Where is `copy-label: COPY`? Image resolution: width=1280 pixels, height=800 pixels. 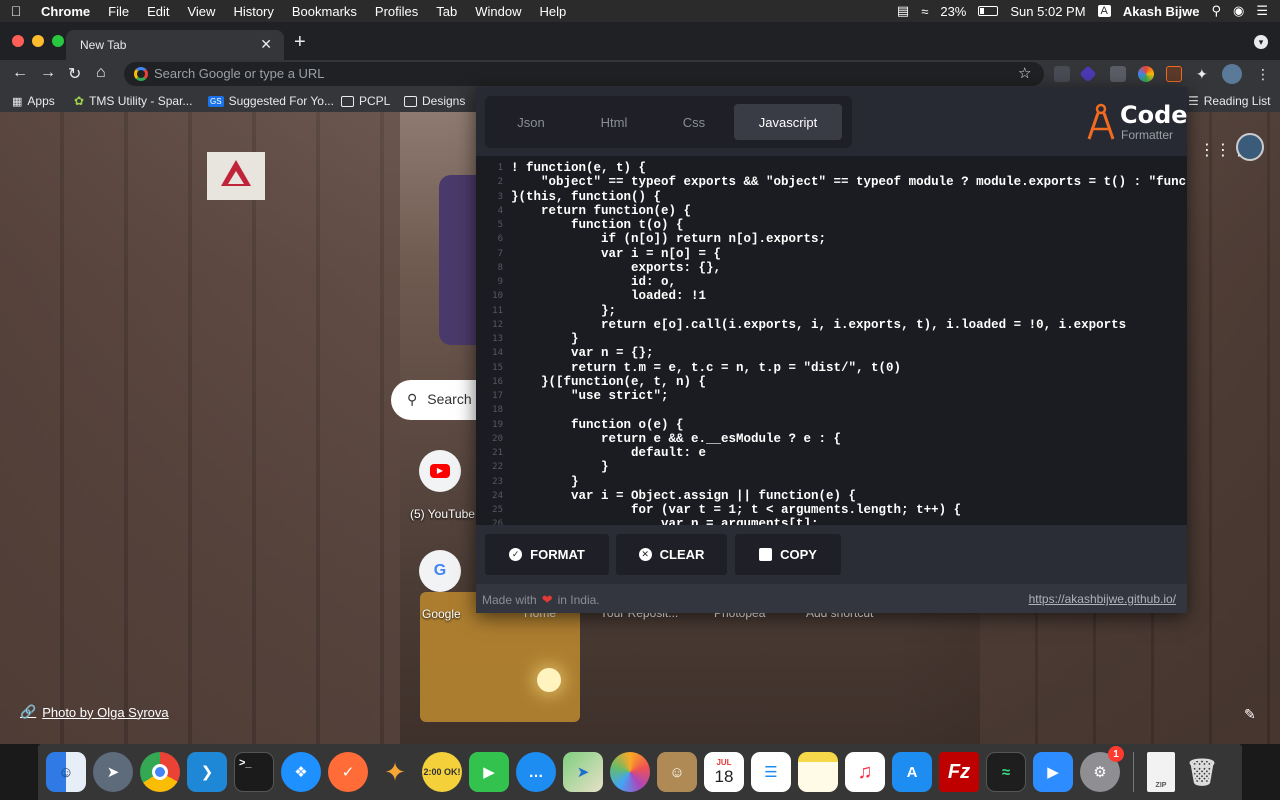
copy-label: COPY is located at coordinates (798, 554).